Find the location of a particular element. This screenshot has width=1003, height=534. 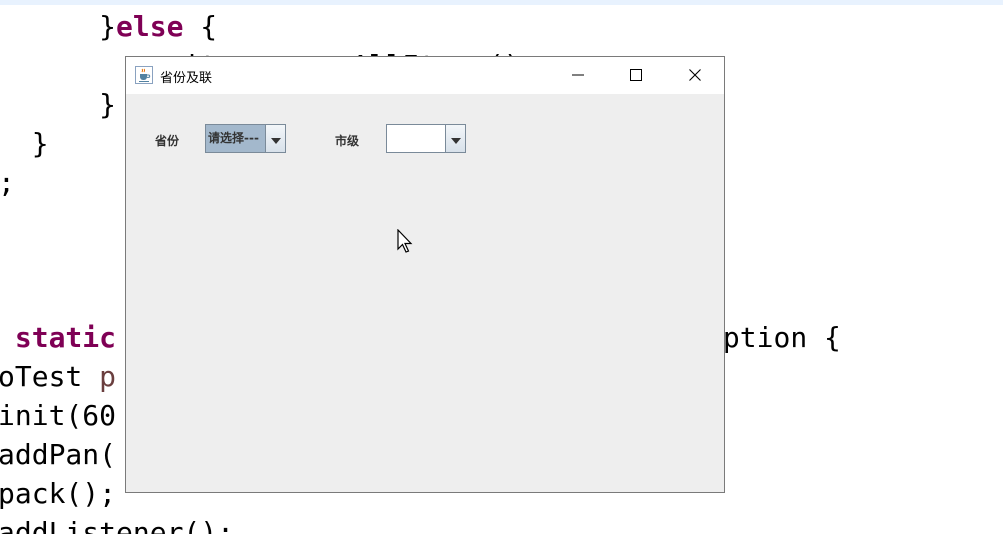

code-token: init(60 is located at coordinates (58, 415).